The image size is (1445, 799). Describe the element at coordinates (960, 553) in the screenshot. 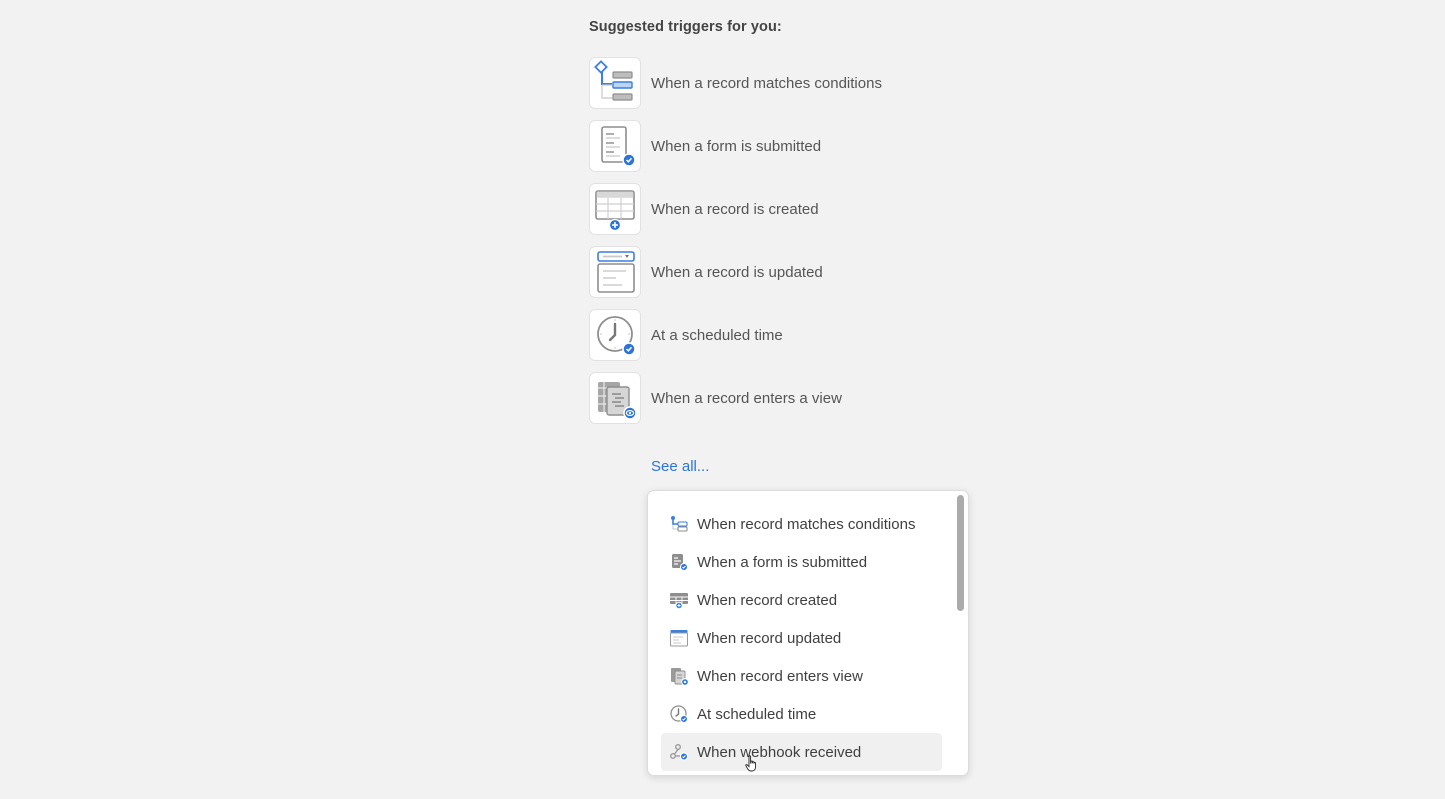

I see `dropdown-scrollbar` at that location.